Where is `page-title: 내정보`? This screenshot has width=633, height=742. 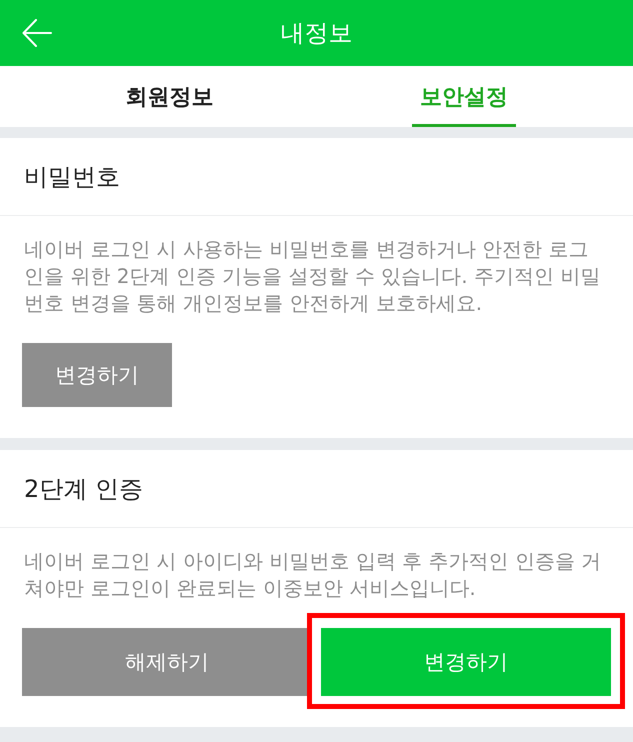 page-title: 내정보 is located at coordinates (316, 33).